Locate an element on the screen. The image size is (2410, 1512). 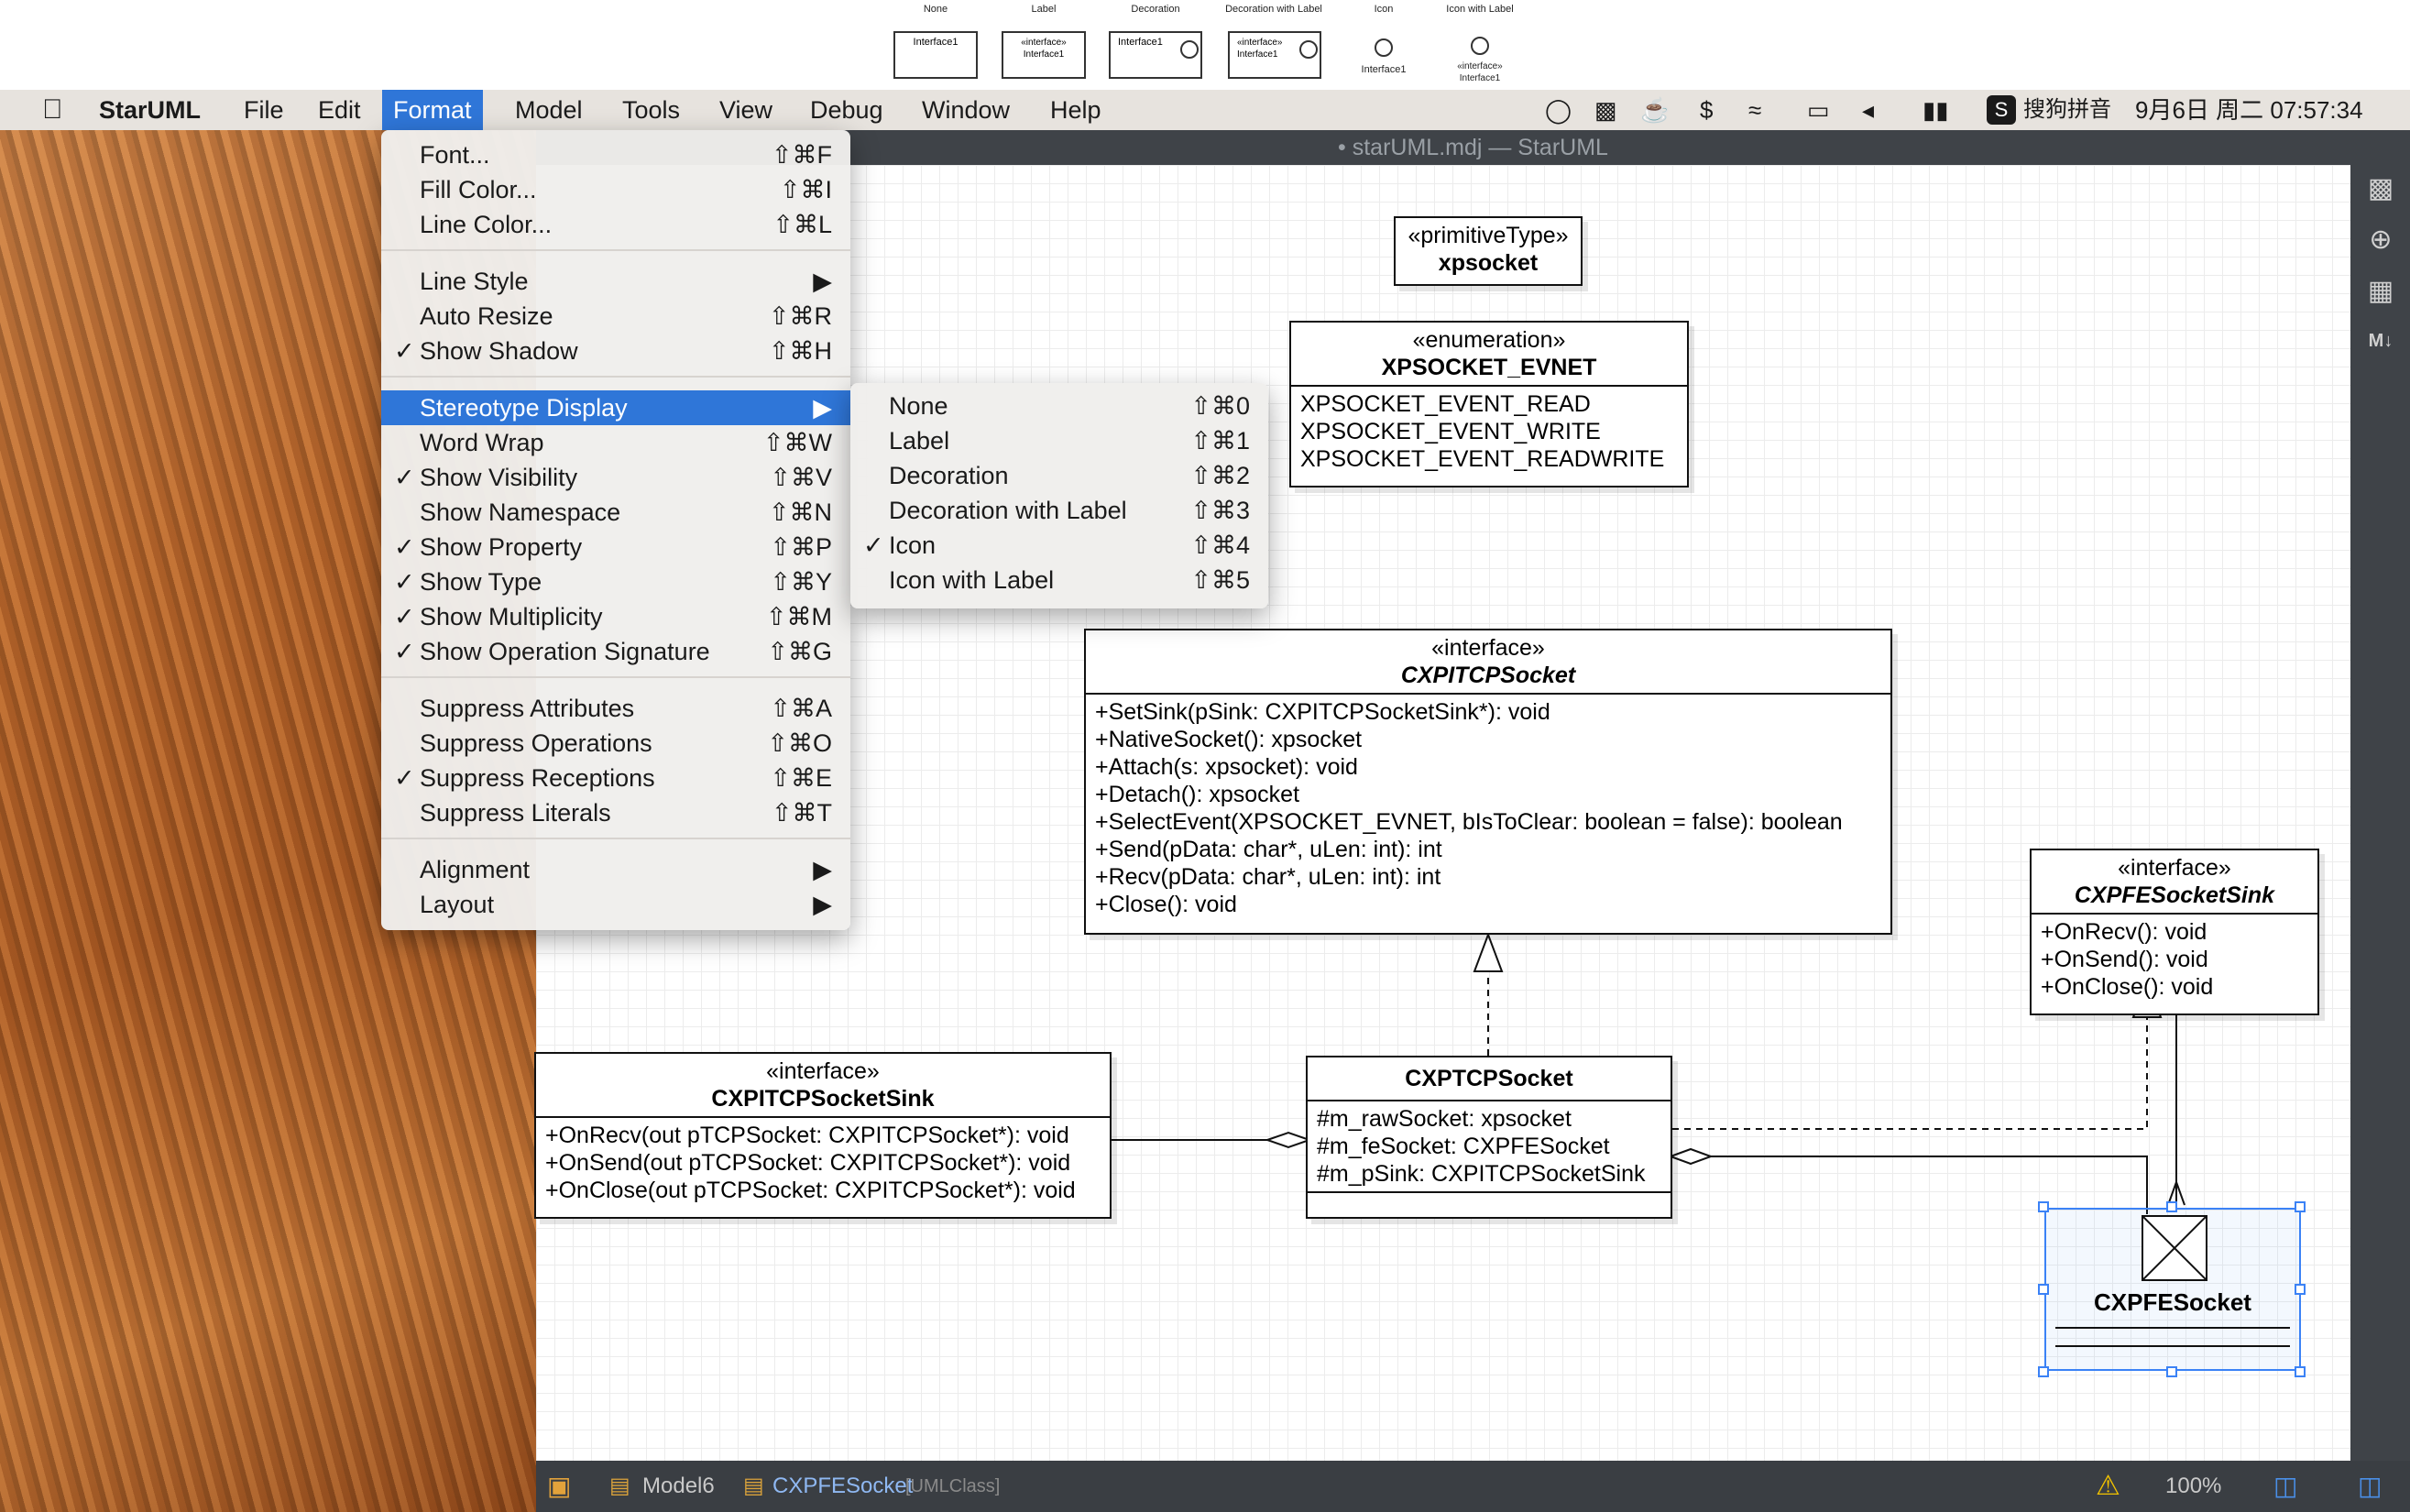
panel-right-icon: ◫ is located at coordinates (2370, 1486).